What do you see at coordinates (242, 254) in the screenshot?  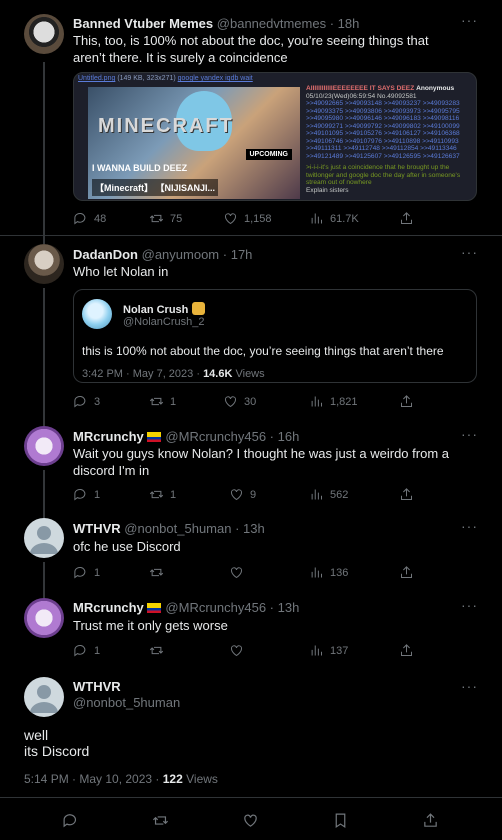 I see `timestamp: 17h` at bounding box center [242, 254].